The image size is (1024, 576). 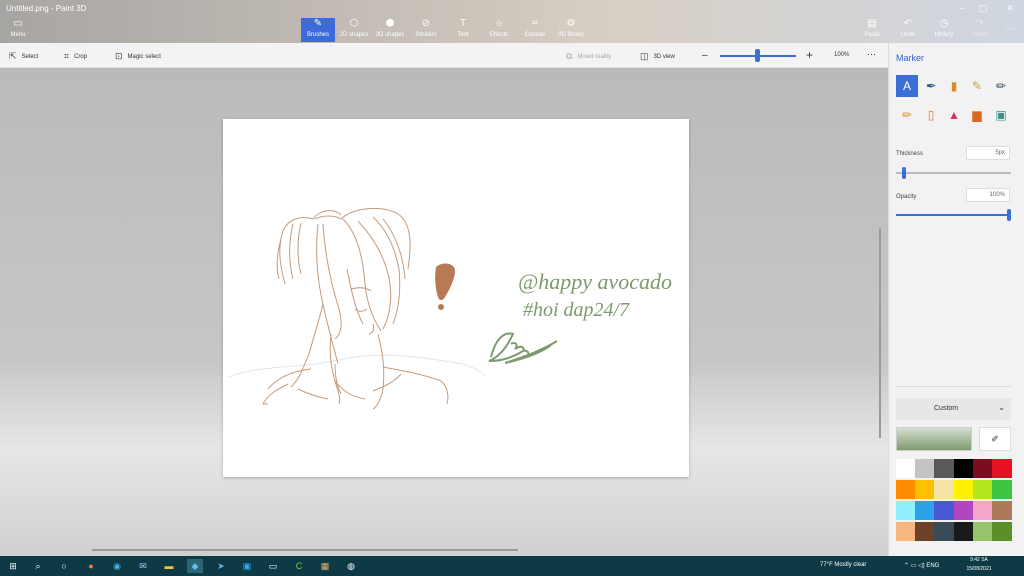 I want to click on magic-select-icon: ⊡, so click(x=119, y=56).